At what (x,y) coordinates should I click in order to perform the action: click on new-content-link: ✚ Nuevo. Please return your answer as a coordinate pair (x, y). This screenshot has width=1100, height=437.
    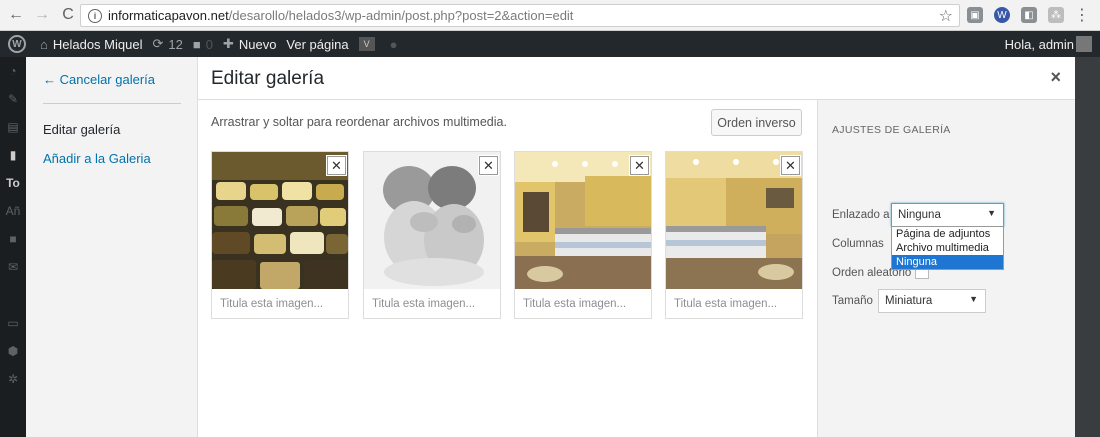
    Looking at the image, I should click on (249, 44).